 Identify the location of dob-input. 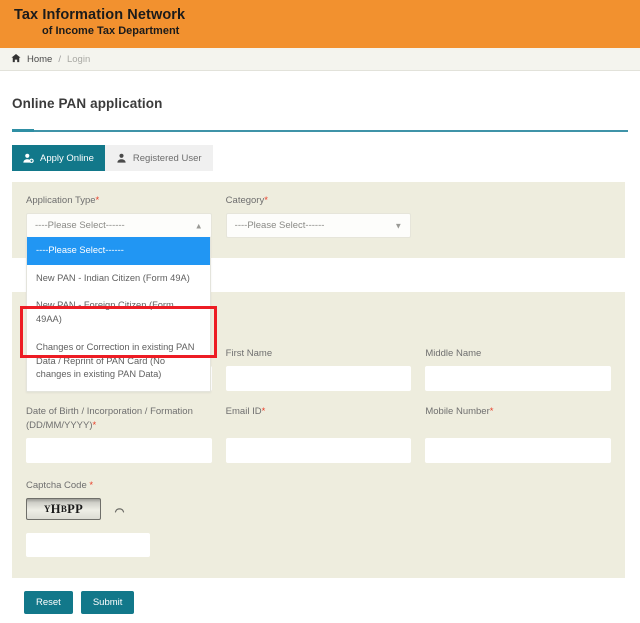
(119, 450).